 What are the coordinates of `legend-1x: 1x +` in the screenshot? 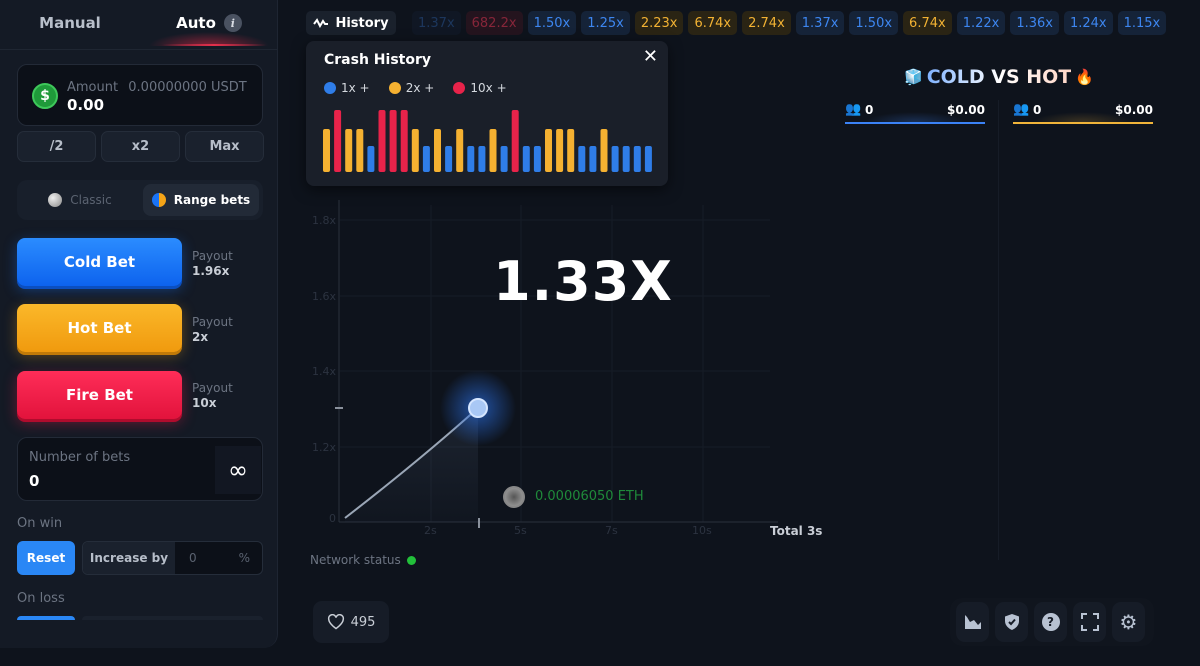 It's located at (347, 88).